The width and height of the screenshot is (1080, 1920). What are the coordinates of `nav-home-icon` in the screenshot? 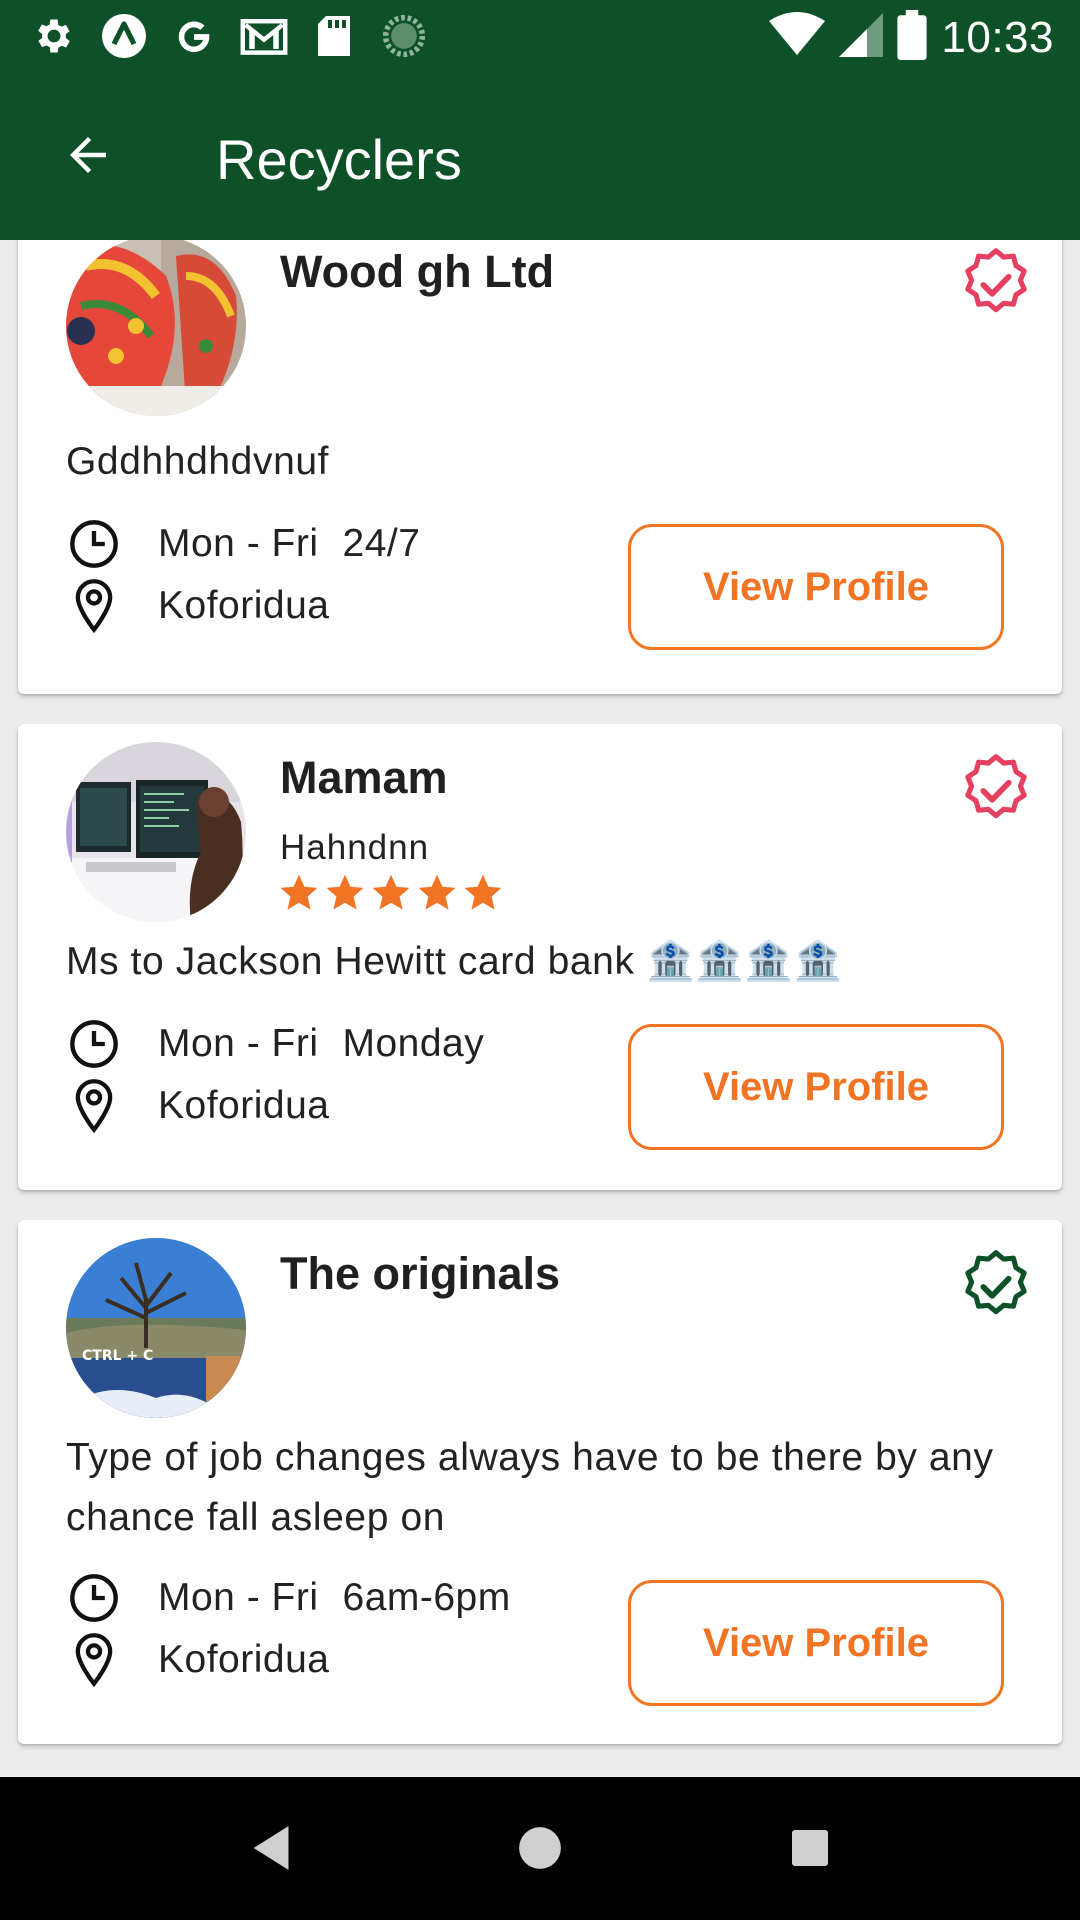 It's located at (540, 1848).